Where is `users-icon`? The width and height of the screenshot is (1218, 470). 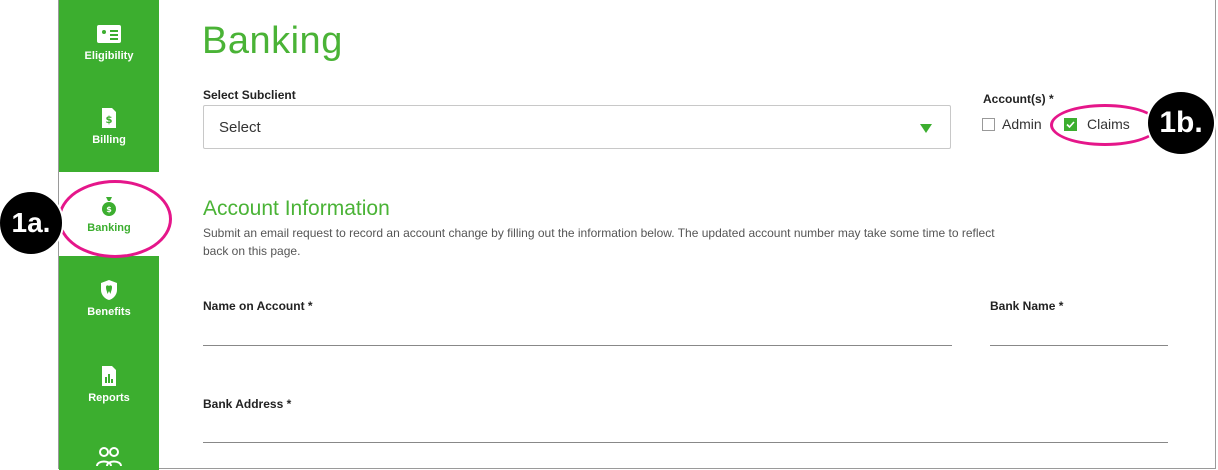
users-icon is located at coordinates (109, 457).